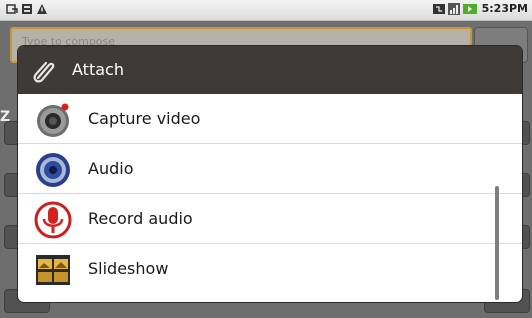 This screenshot has width=532, height=318. Describe the element at coordinates (270, 70) in the screenshot. I see `dialog-title-bar: Attach` at that location.